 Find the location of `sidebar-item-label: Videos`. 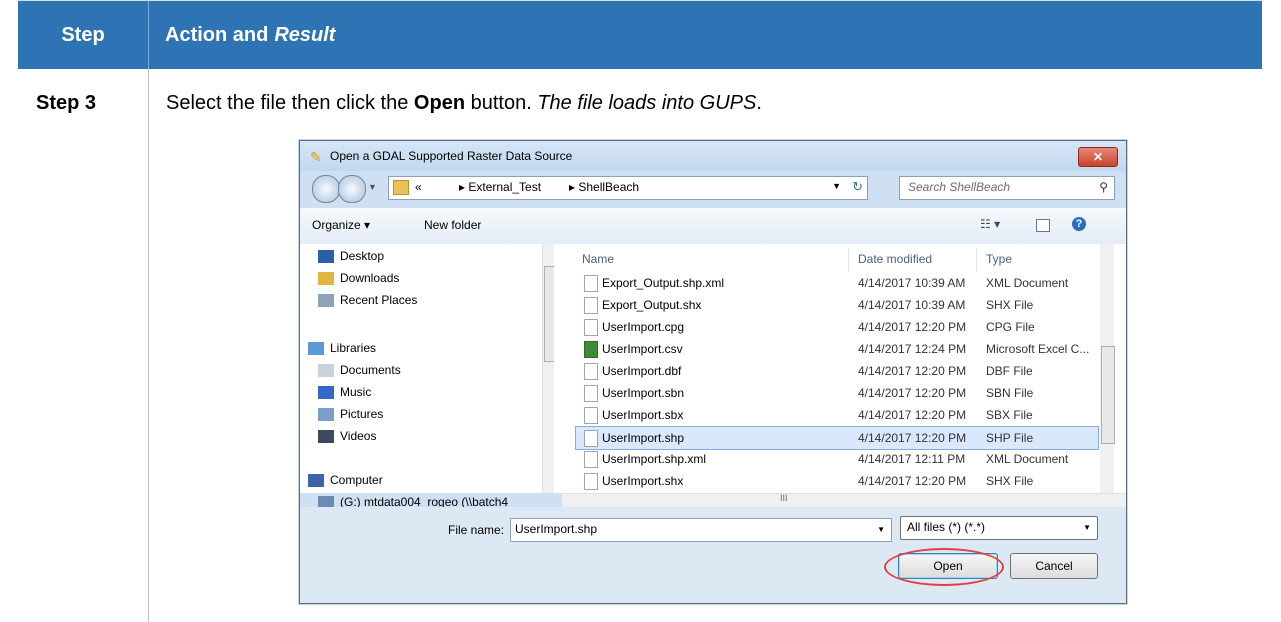

sidebar-item-label: Videos is located at coordinates (358, 436).